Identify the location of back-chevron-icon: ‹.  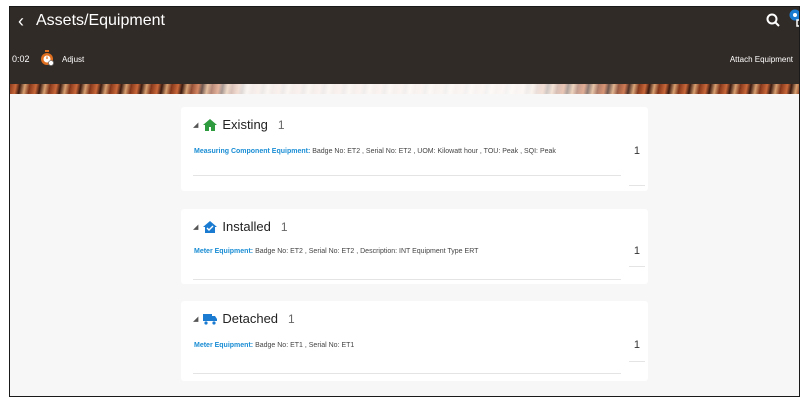
(21, 21).